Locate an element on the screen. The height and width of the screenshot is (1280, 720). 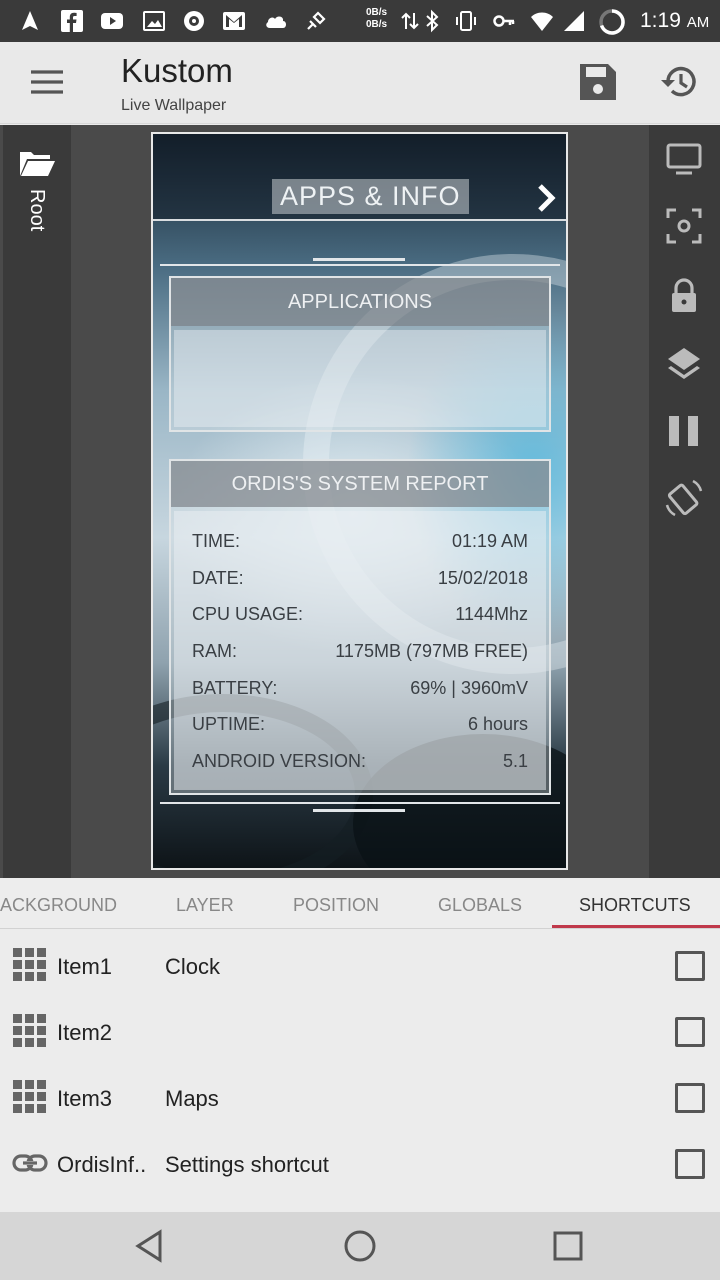
lock-button is located at coordinates (684, 296).